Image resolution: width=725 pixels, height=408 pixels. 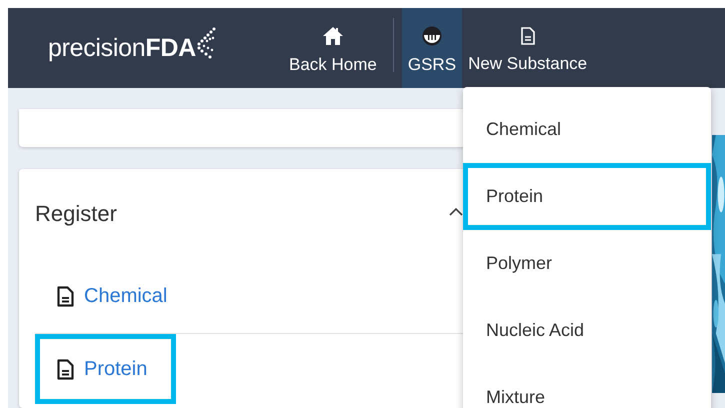 I want to click on register-link: Chemical, so click(x=115, y=296).